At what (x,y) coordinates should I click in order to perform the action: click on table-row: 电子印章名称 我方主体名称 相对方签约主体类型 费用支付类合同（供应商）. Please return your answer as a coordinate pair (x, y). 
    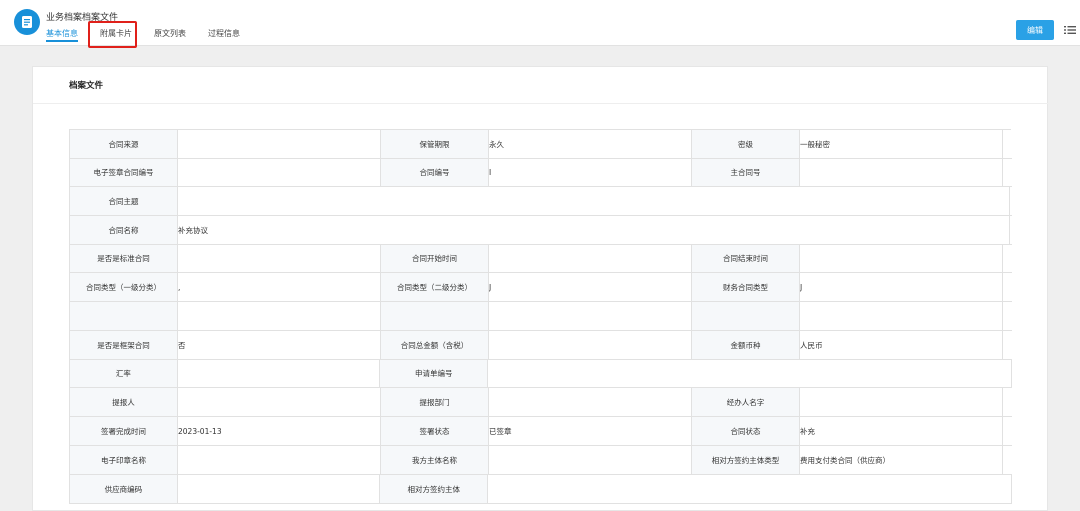
    Looking at the image, I should click on (541, 460).